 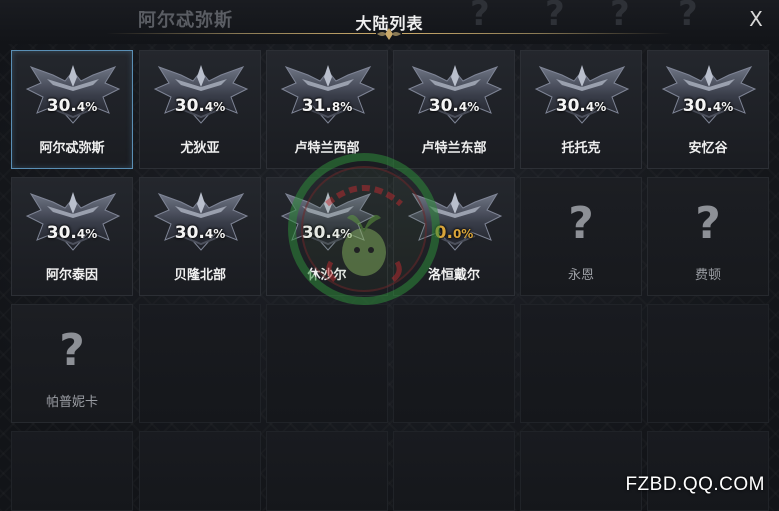 I want to click on continent-name: 安忆谷, so click(x=708, y=148).